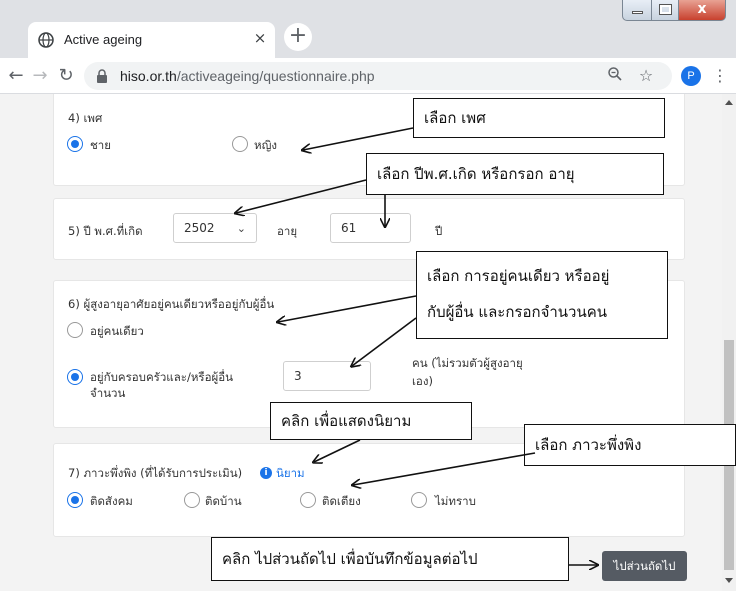 The image size is (736, 591). What do you see at coordinates (103, 39) in the screenshot?
I see `tab-title: Active ageing` at bounding box center [103, 39].